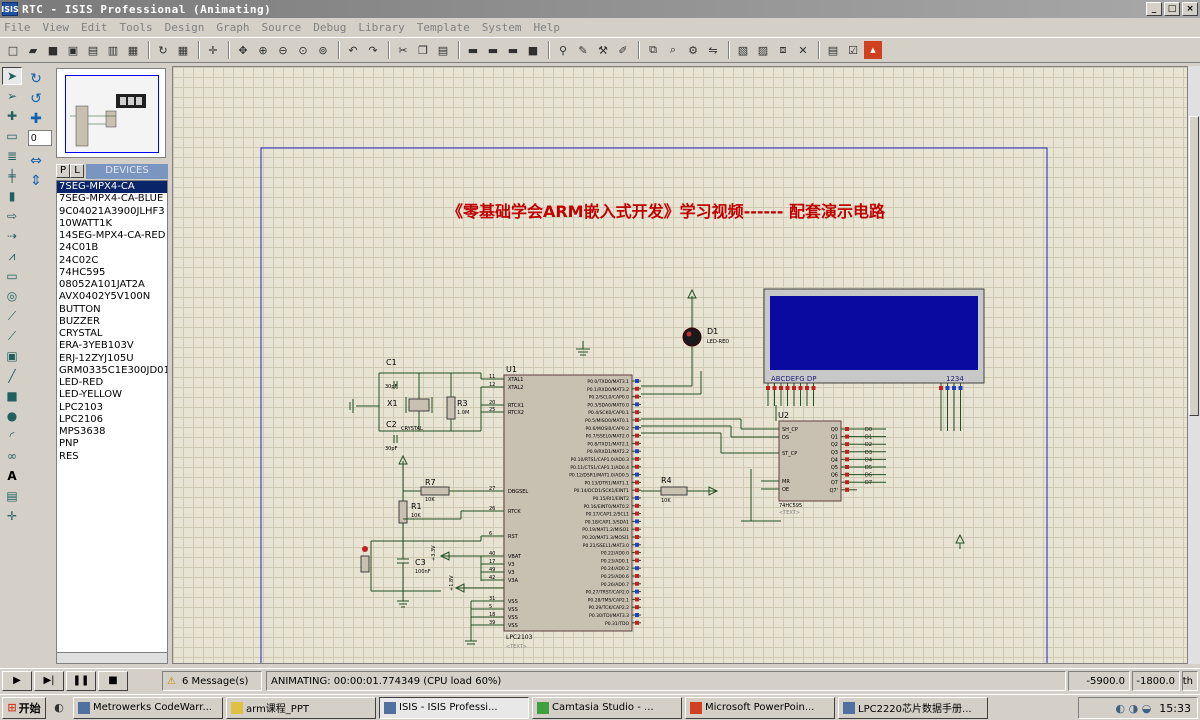 The width and height of the screenshot is (1200, 720). I want to click on menu-source: Source, so click(282, 27).